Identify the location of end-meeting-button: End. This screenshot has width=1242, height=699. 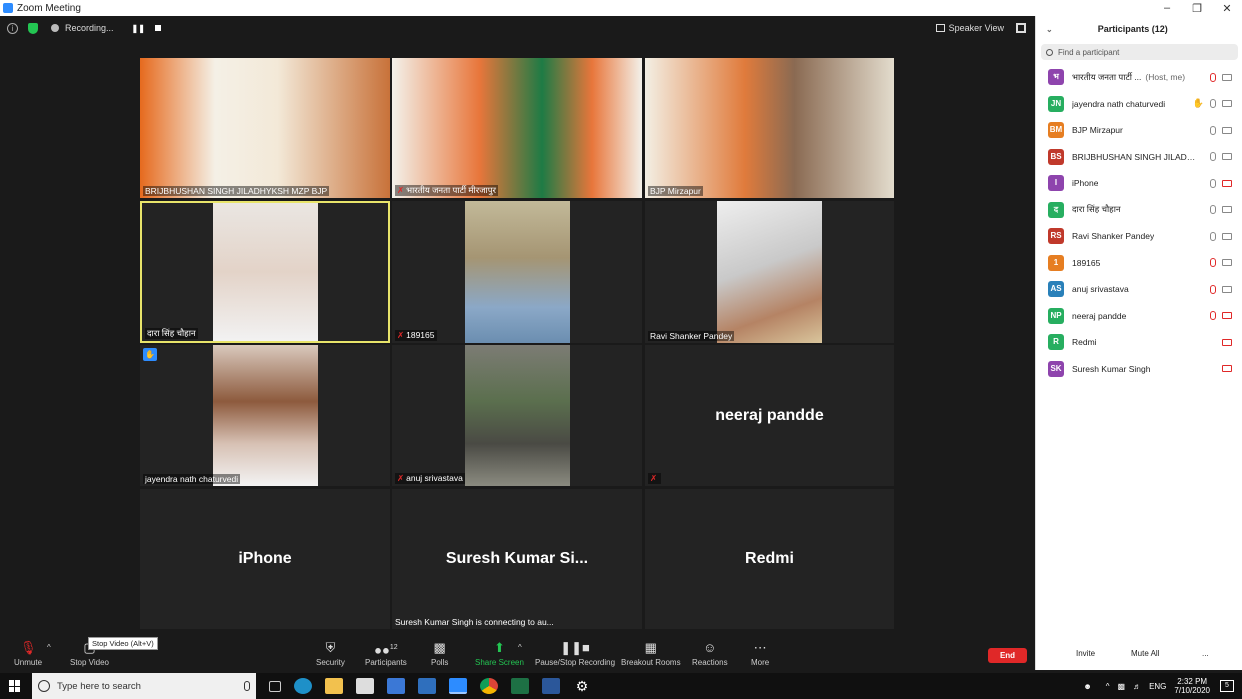
(1007, 655).